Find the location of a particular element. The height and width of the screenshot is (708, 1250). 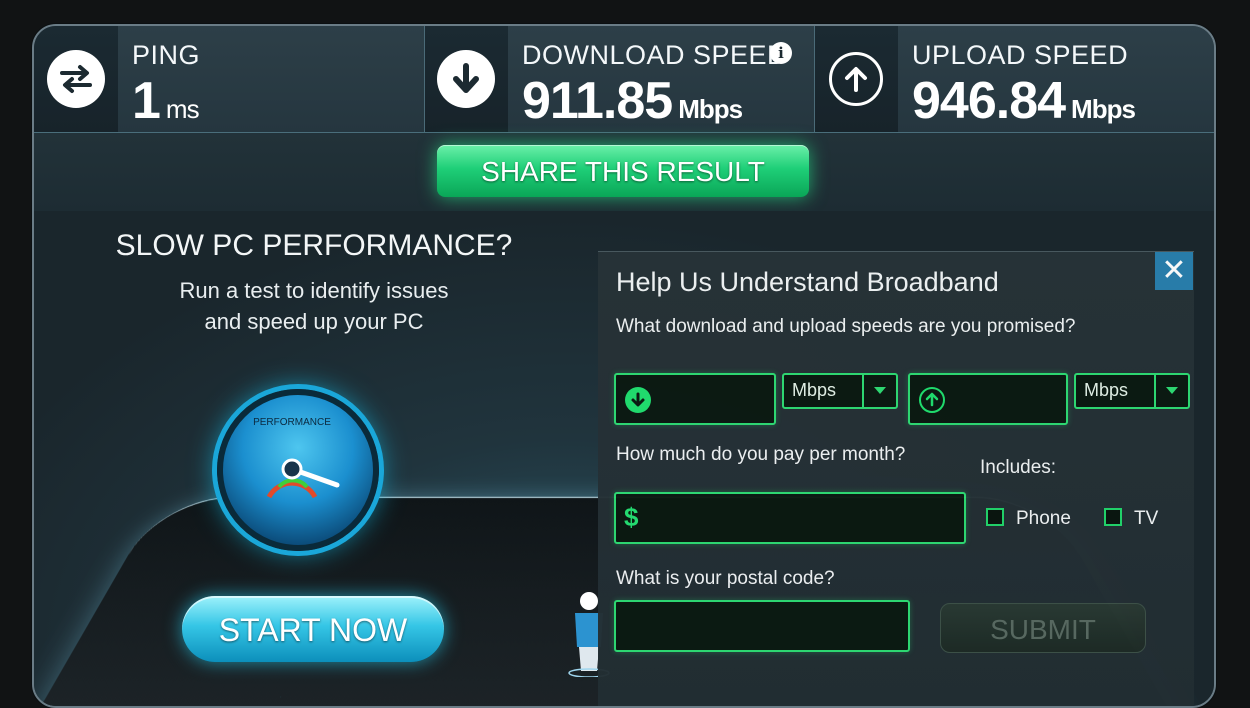

start-now-button: START NOW is located at coordinates (313, 629).